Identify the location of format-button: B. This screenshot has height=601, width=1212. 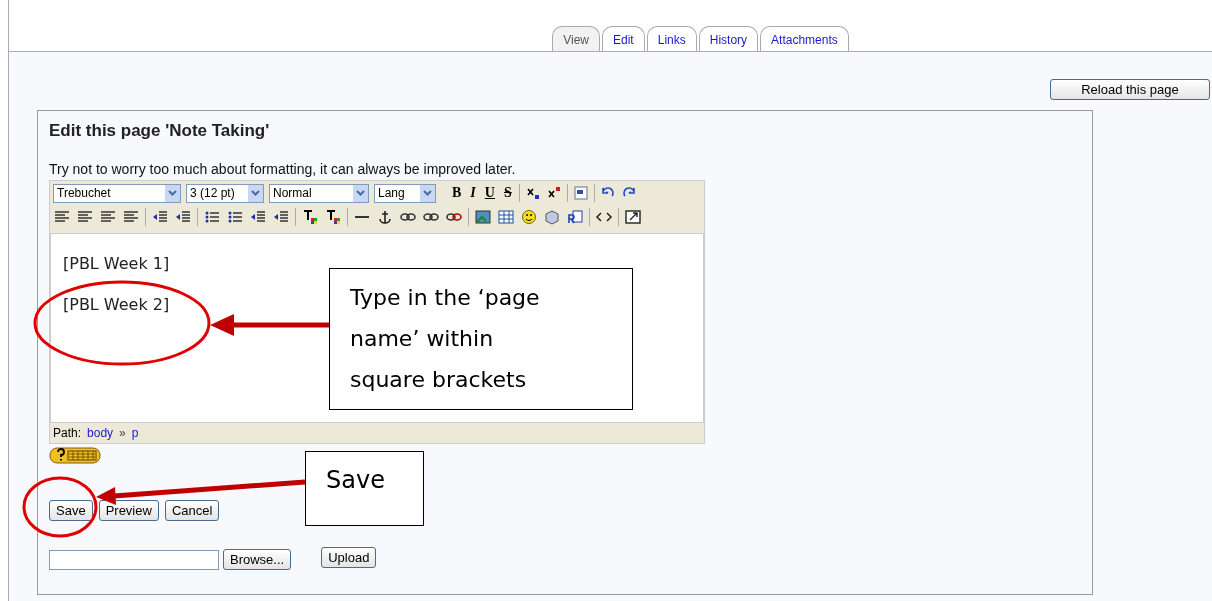
(457, 193).